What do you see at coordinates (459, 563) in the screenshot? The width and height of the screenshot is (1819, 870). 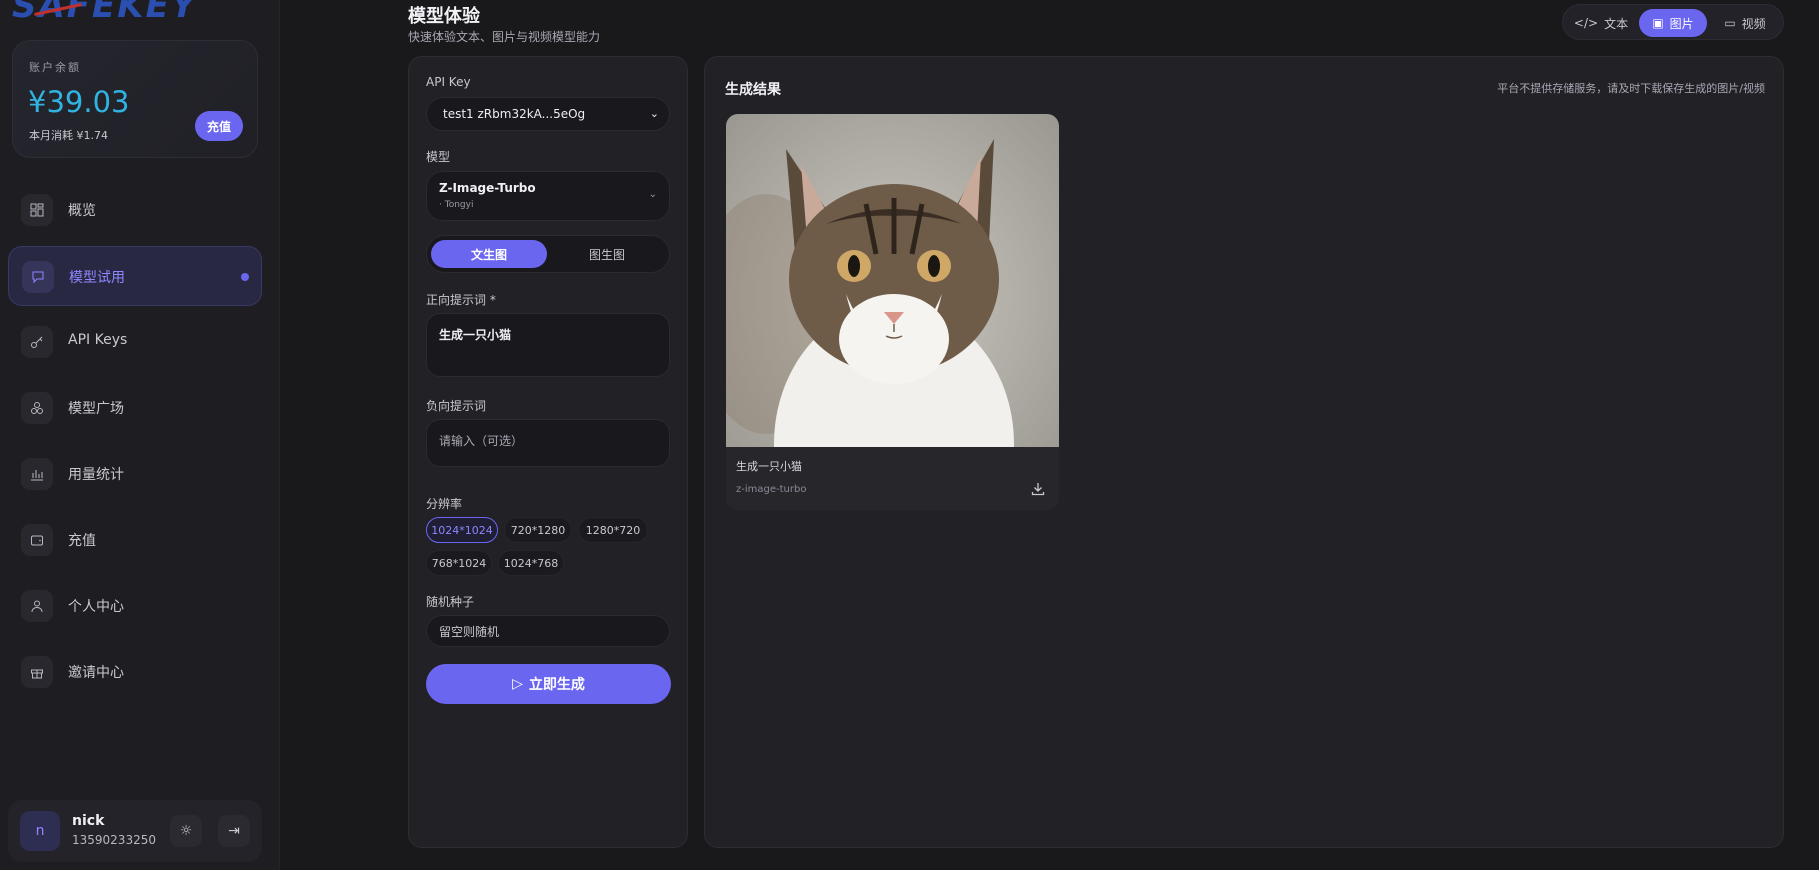 I see `resolution-option: 768*1024` at bounding box center [459, 563].